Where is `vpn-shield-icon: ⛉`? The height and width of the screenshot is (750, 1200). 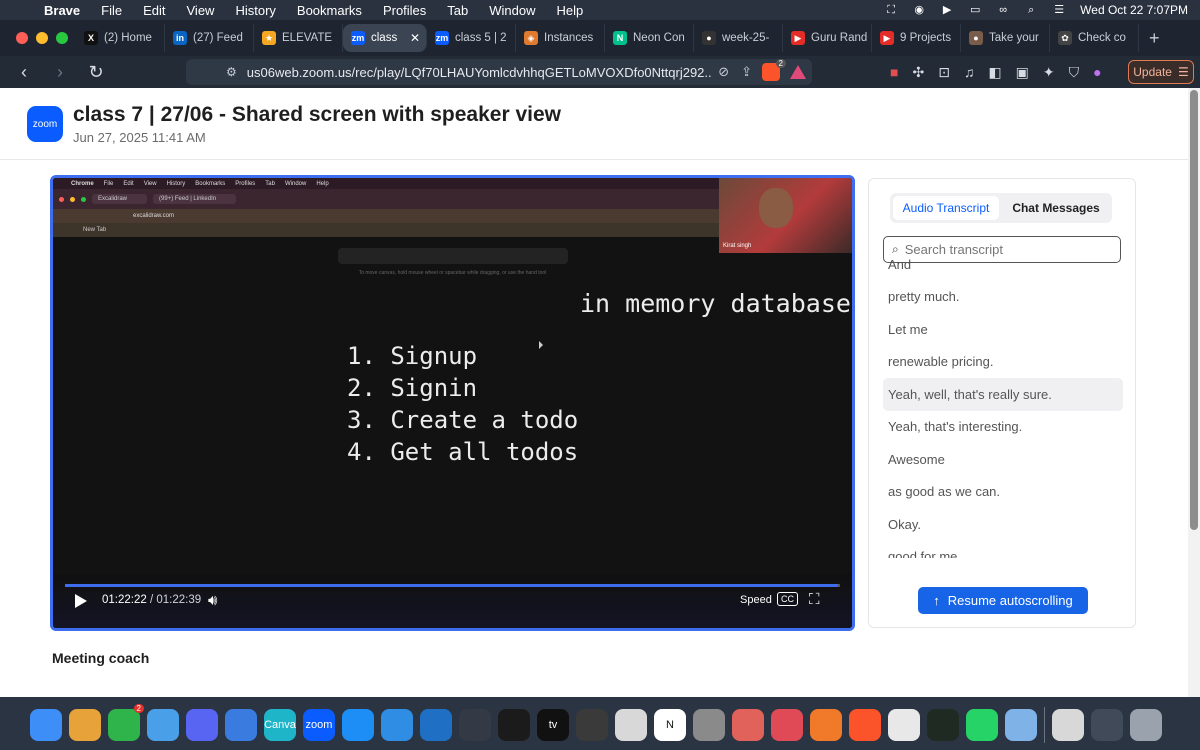
vpn-shield-icon: ⛉ is located at coordinates (1074, 72).